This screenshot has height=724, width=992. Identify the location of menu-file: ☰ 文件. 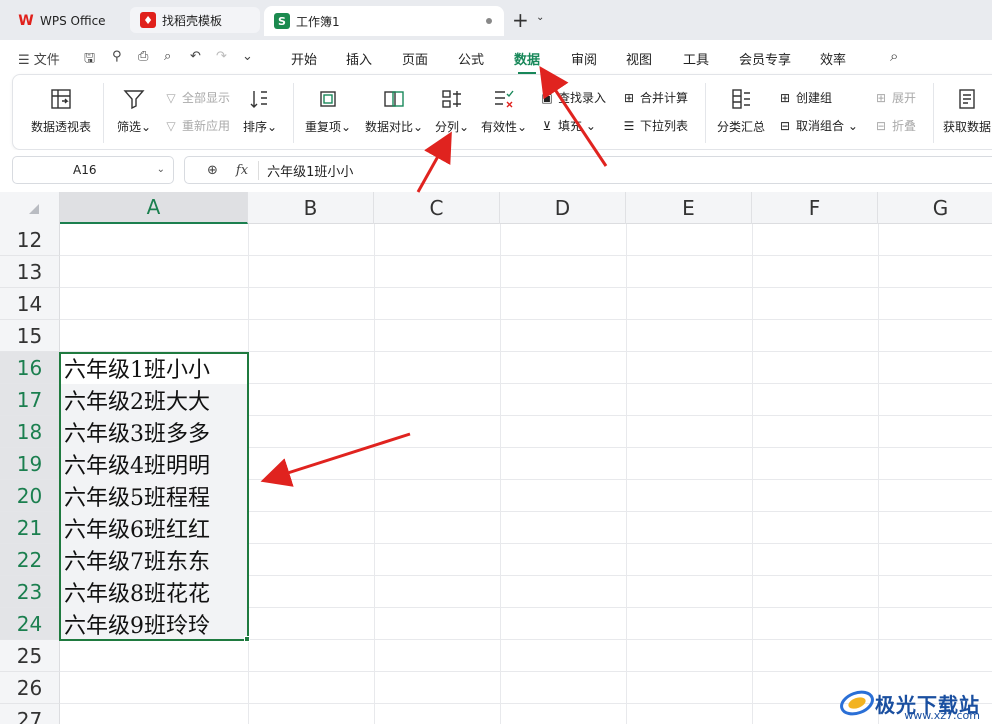
(39, 58).